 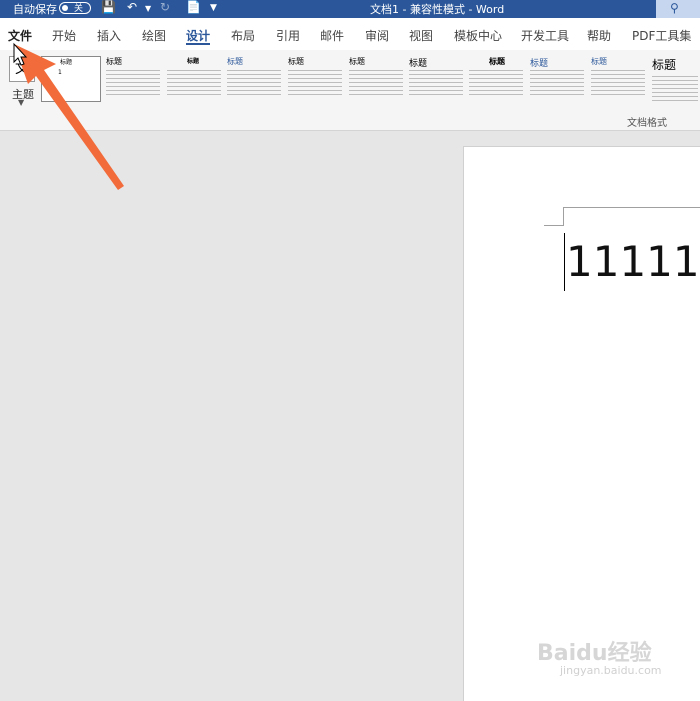 I want to click on watermark-logo: Baidu经验, so click(x=594, y=653).